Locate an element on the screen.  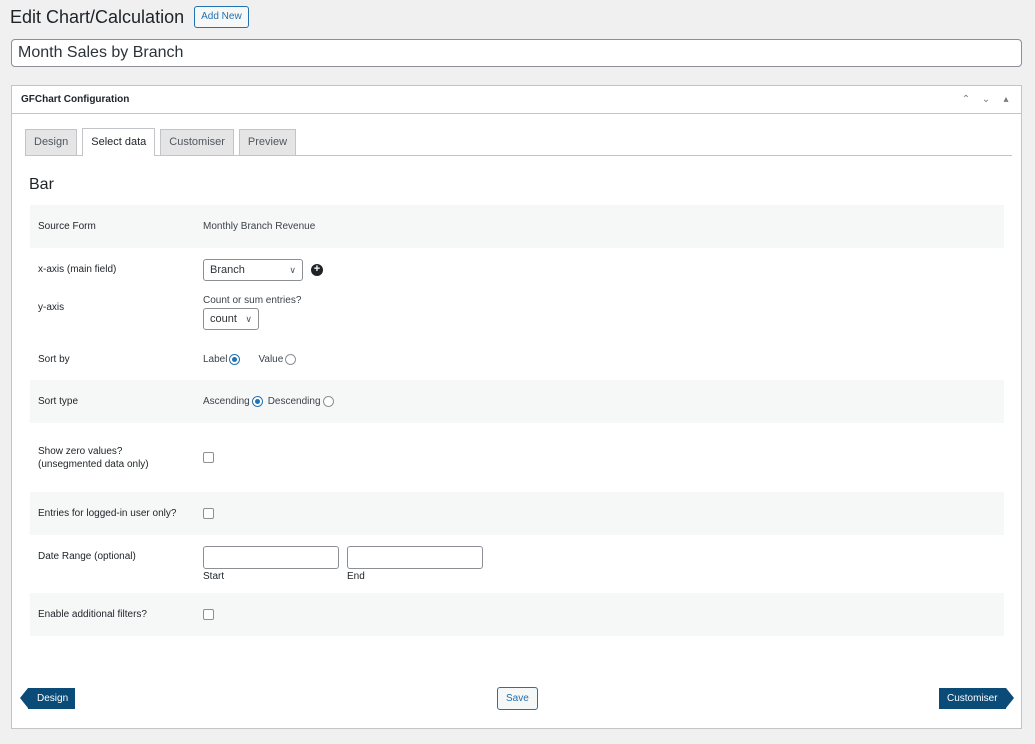
prev-design-button: Design is located at coordinates (47, 698).